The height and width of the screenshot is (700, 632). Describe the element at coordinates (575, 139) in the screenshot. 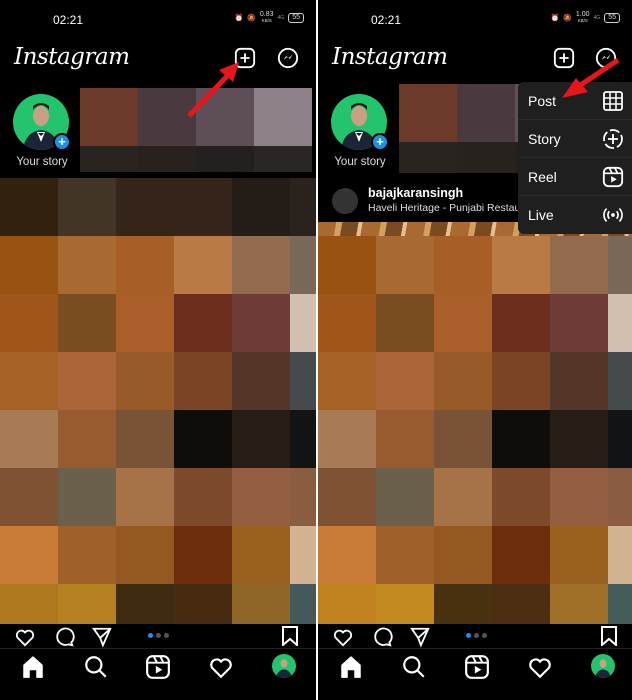

I see `menu-item-story: Story` at that location.